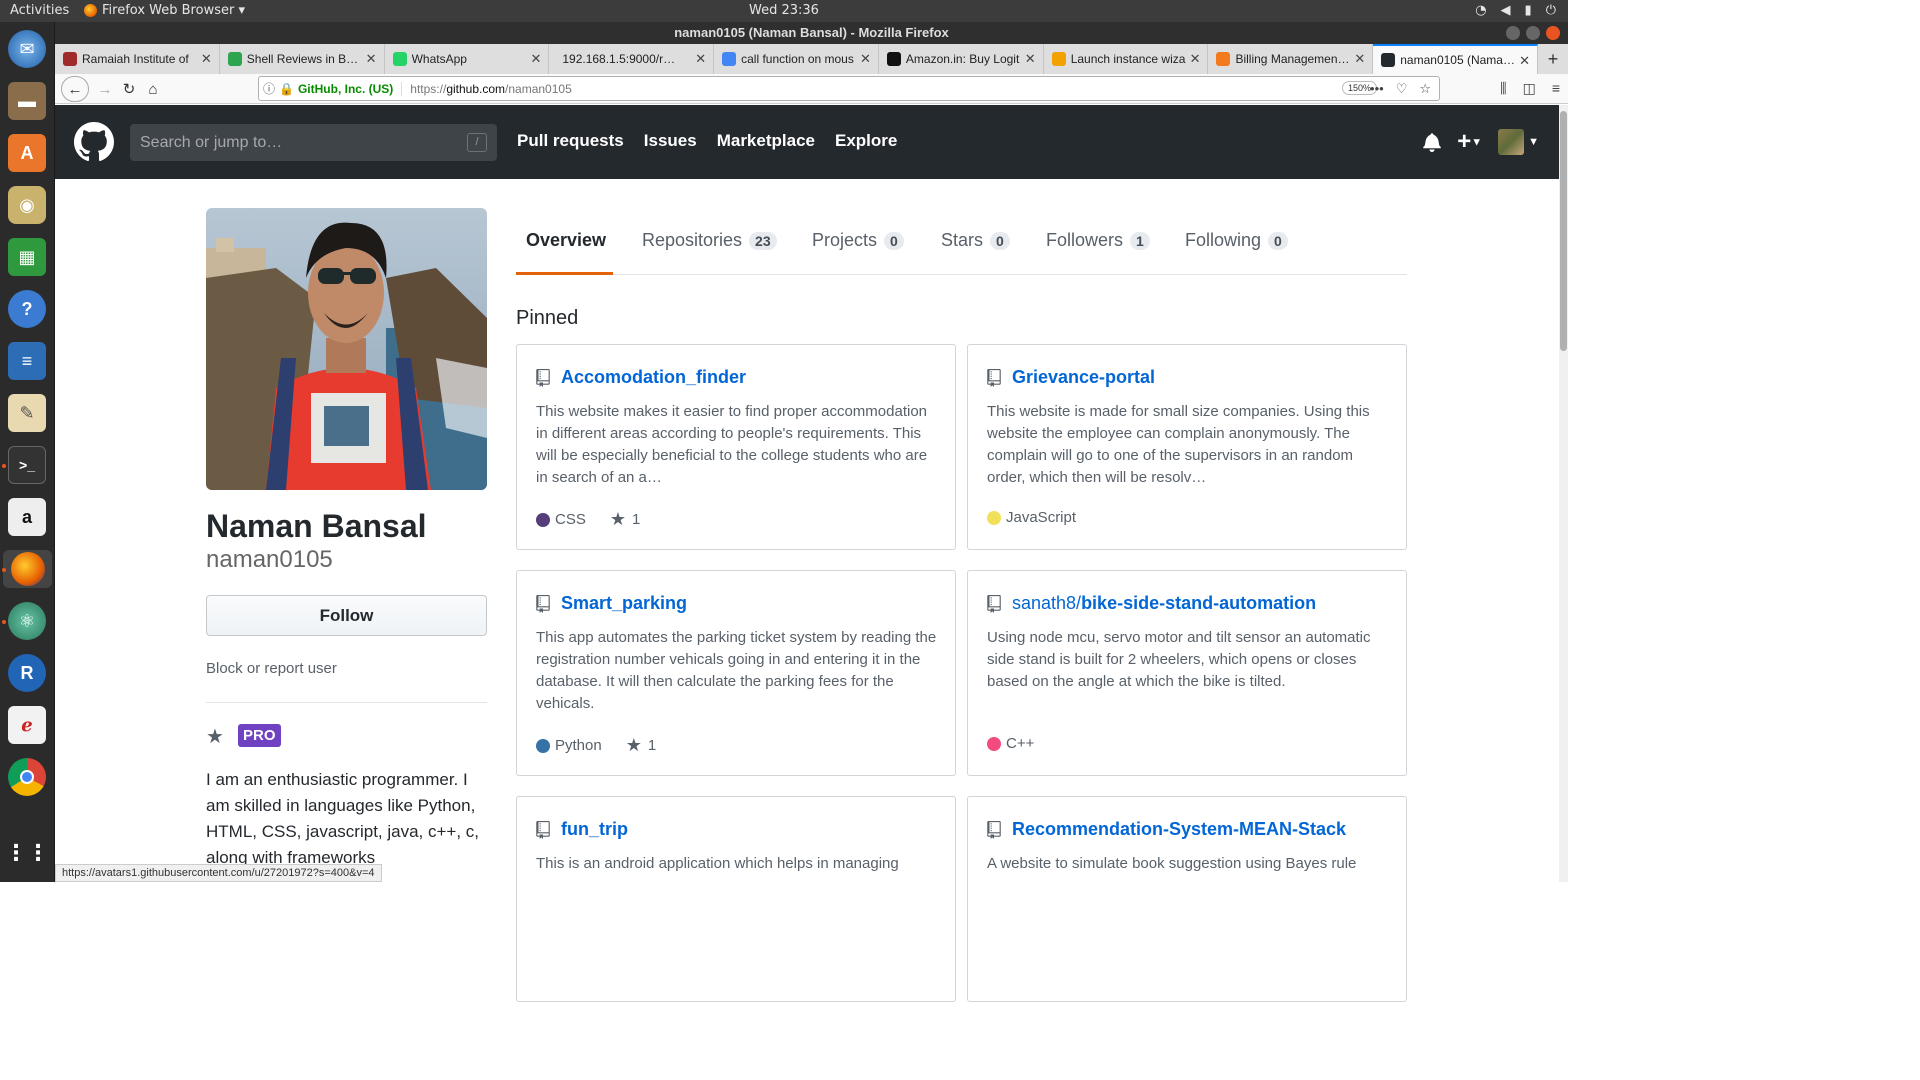 The height and width of the screenshot is (1080, 1920). I want to click on files-icon: ▬, so click(27, 101).